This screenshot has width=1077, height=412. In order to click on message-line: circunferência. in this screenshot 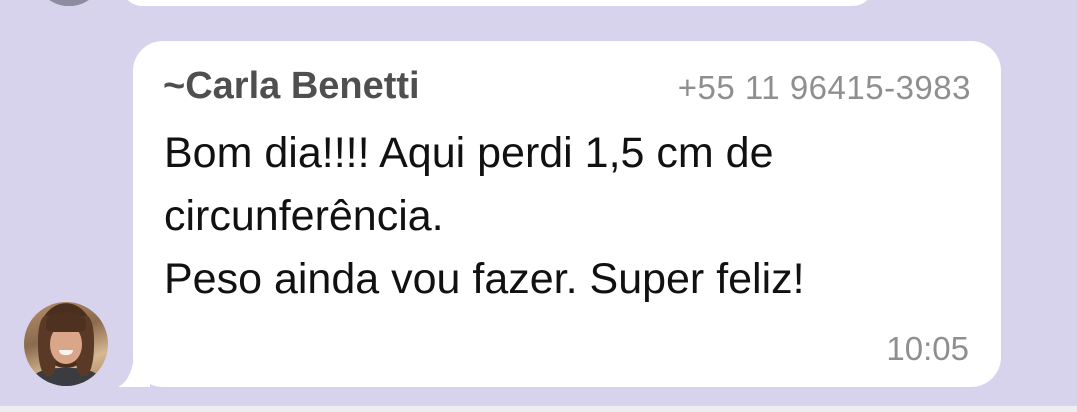, I will do `click(304, 216)`.